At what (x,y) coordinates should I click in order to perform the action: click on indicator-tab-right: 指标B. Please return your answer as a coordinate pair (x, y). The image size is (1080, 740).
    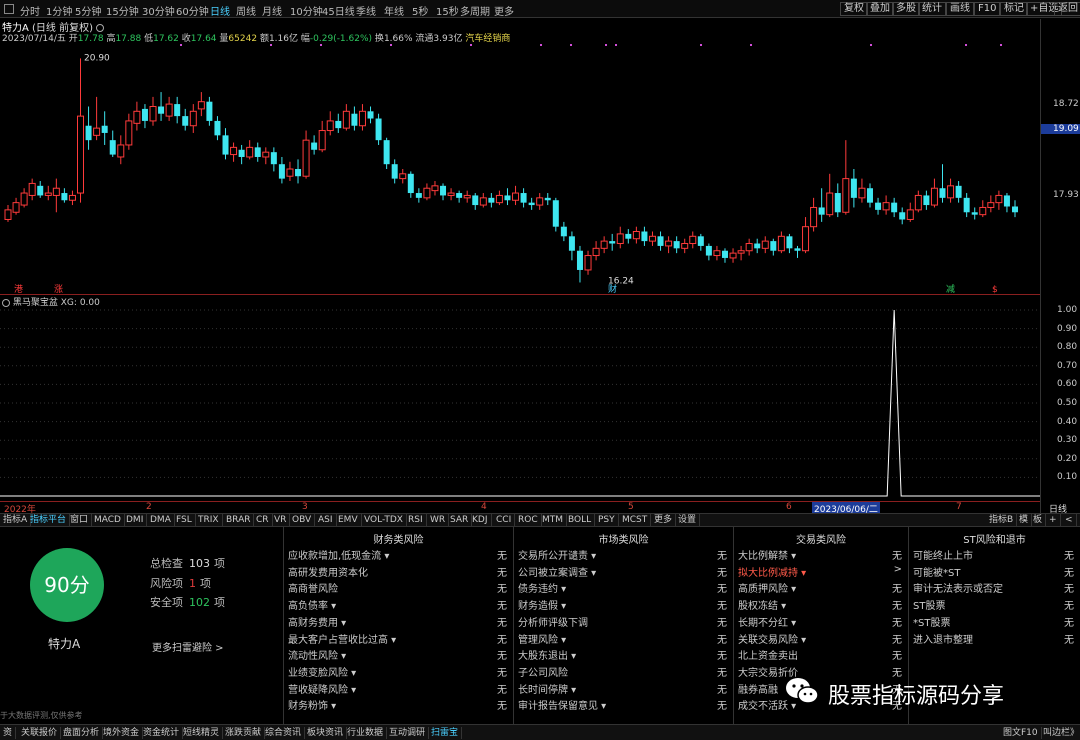
    Looking at the image, I should click on (1002, 520).